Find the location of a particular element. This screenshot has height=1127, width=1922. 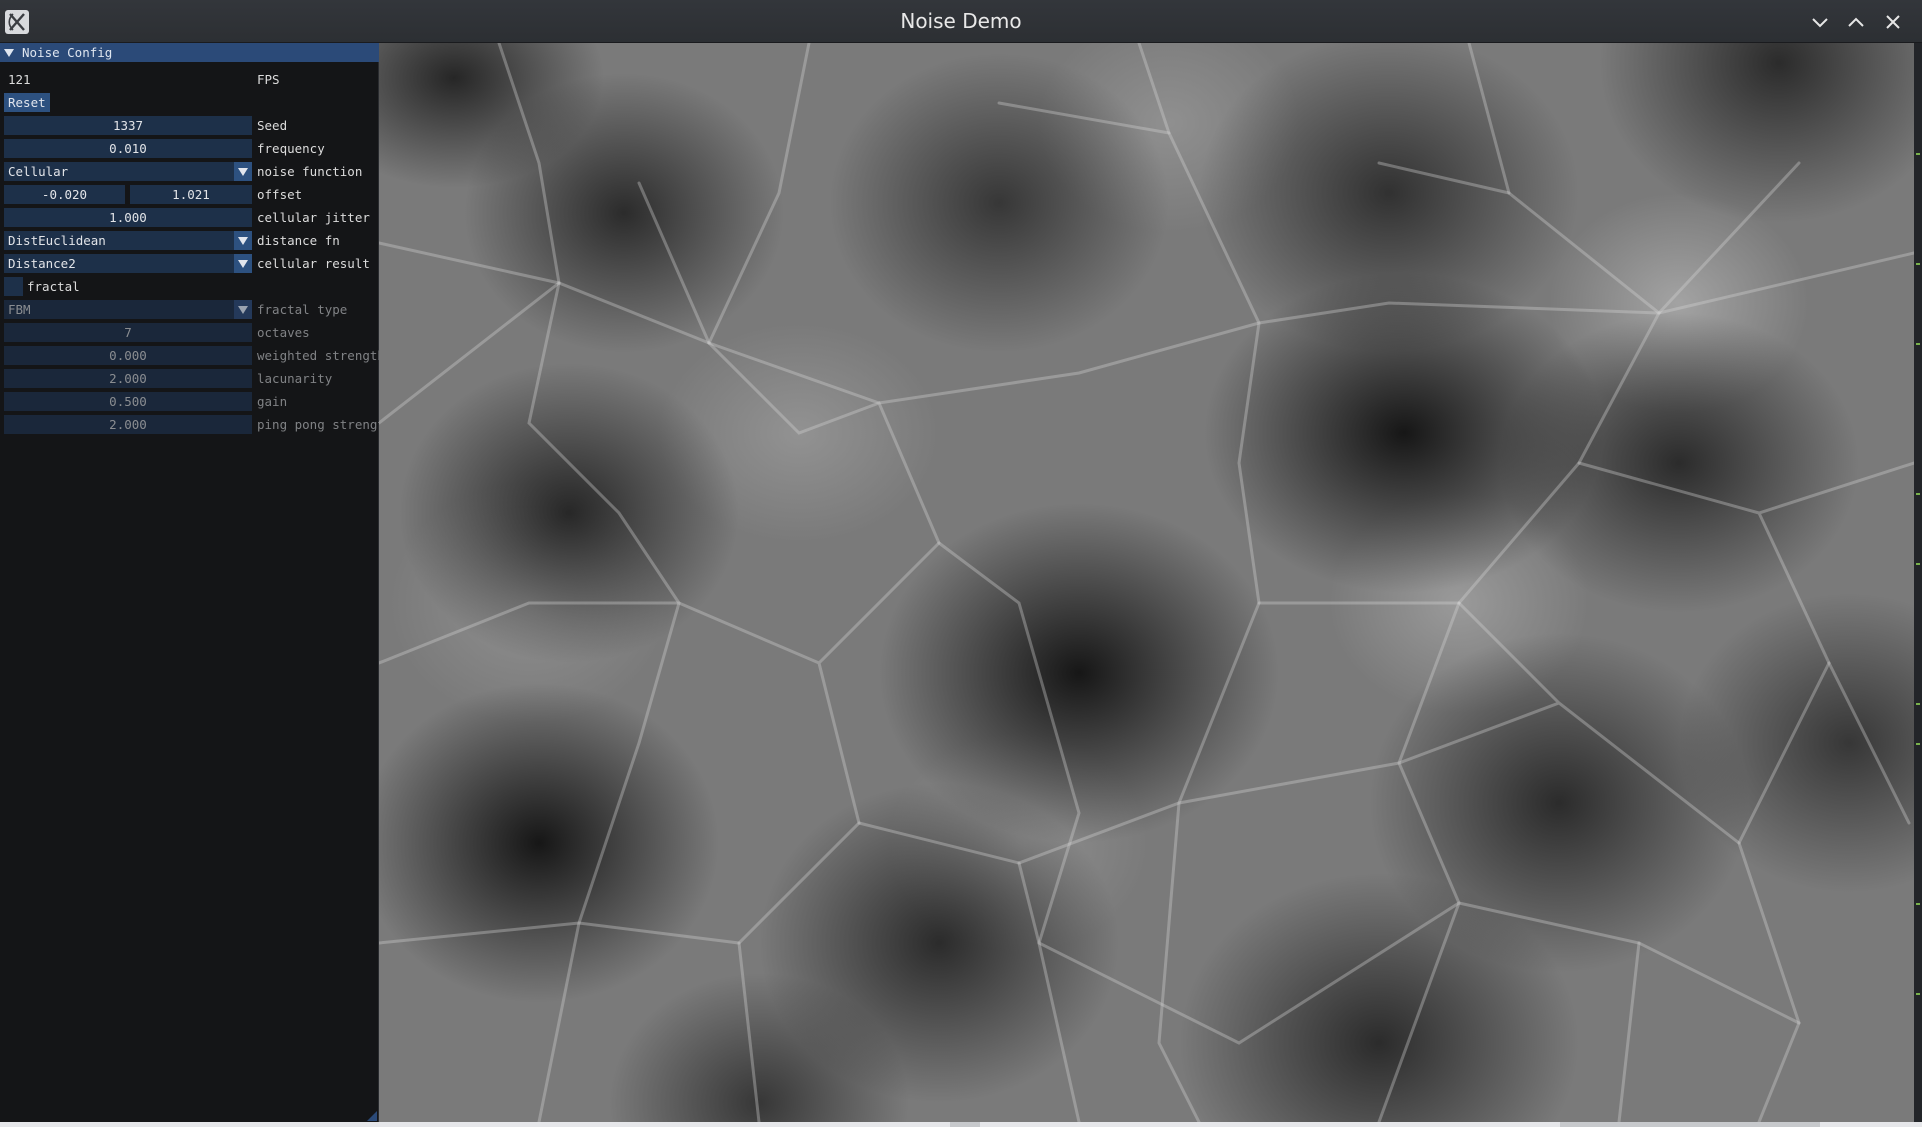

octaves-slider: 7 is located at coordinates (128, 332).